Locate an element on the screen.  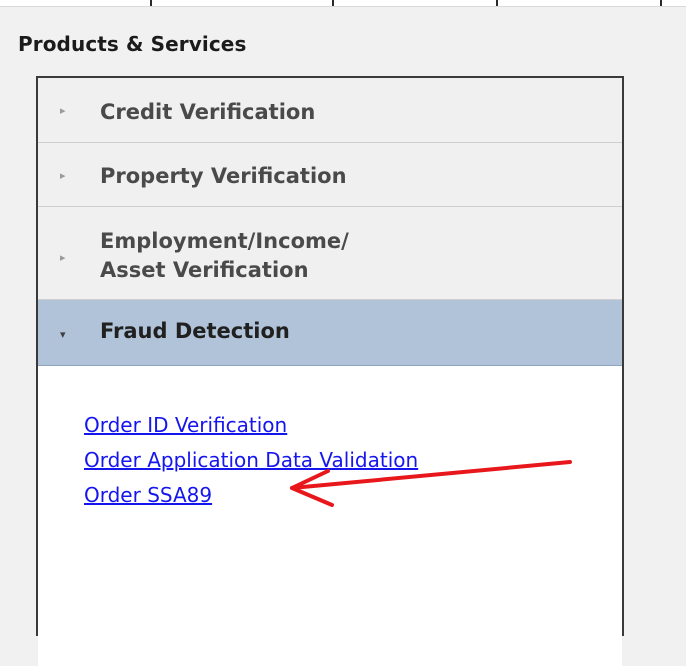
accordion-header-credit-verification: ▸ Credit Verification is located at coordinates (330, 110).